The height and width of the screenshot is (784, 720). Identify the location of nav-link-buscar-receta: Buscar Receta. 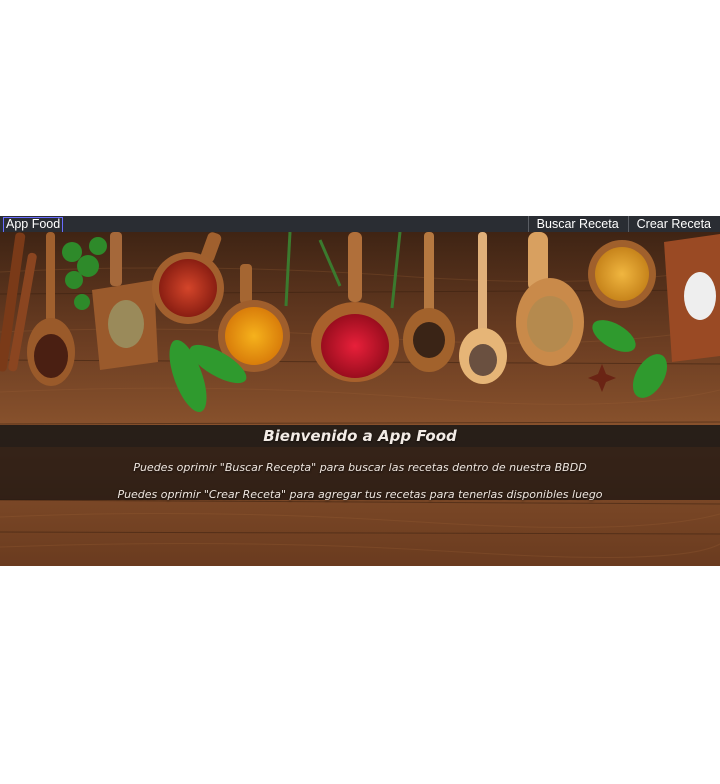
(577, 224).